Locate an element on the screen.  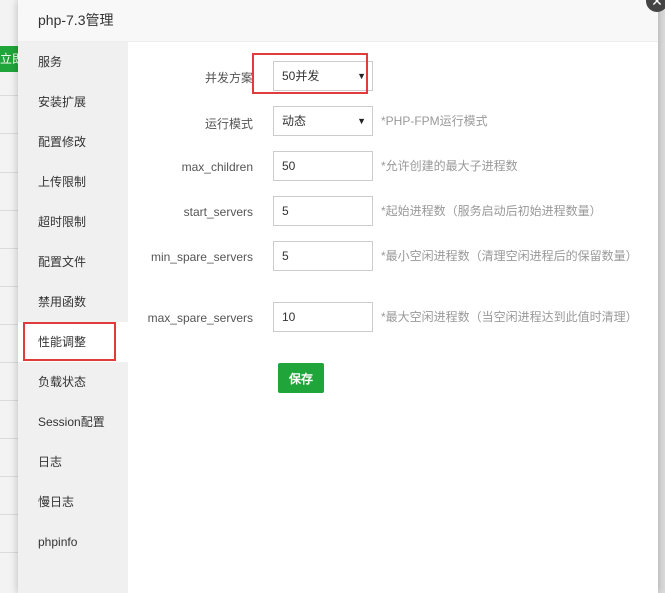
sidebar-item-label: 日志 is located at coordinates (50, 462).